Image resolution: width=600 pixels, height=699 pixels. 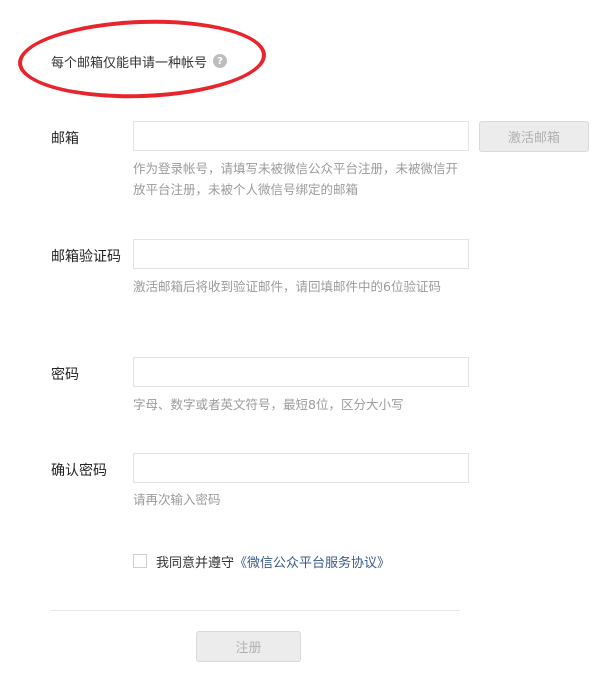 What do you see at coordinates (195, 563) in the screenshot?
I see `agreement-prefix: 我同意并遵守` at bounding box center [195, 563].